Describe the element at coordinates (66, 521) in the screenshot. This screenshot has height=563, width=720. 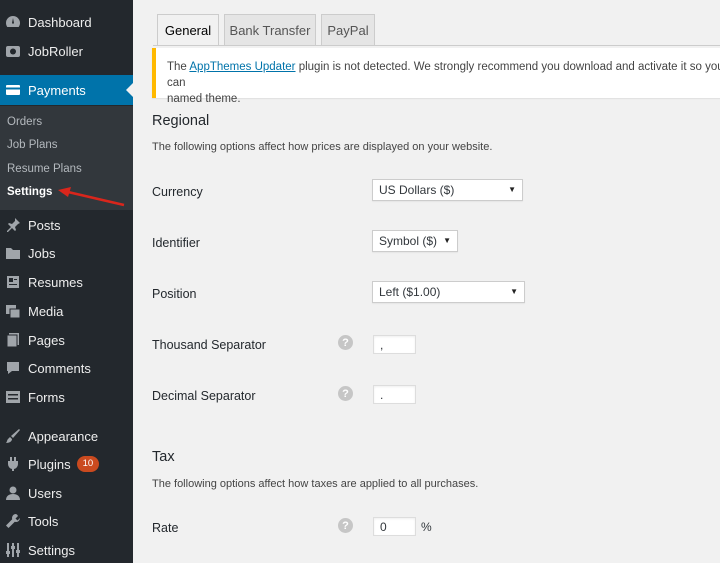
I see `menu-item-tools: Tools` at that location.